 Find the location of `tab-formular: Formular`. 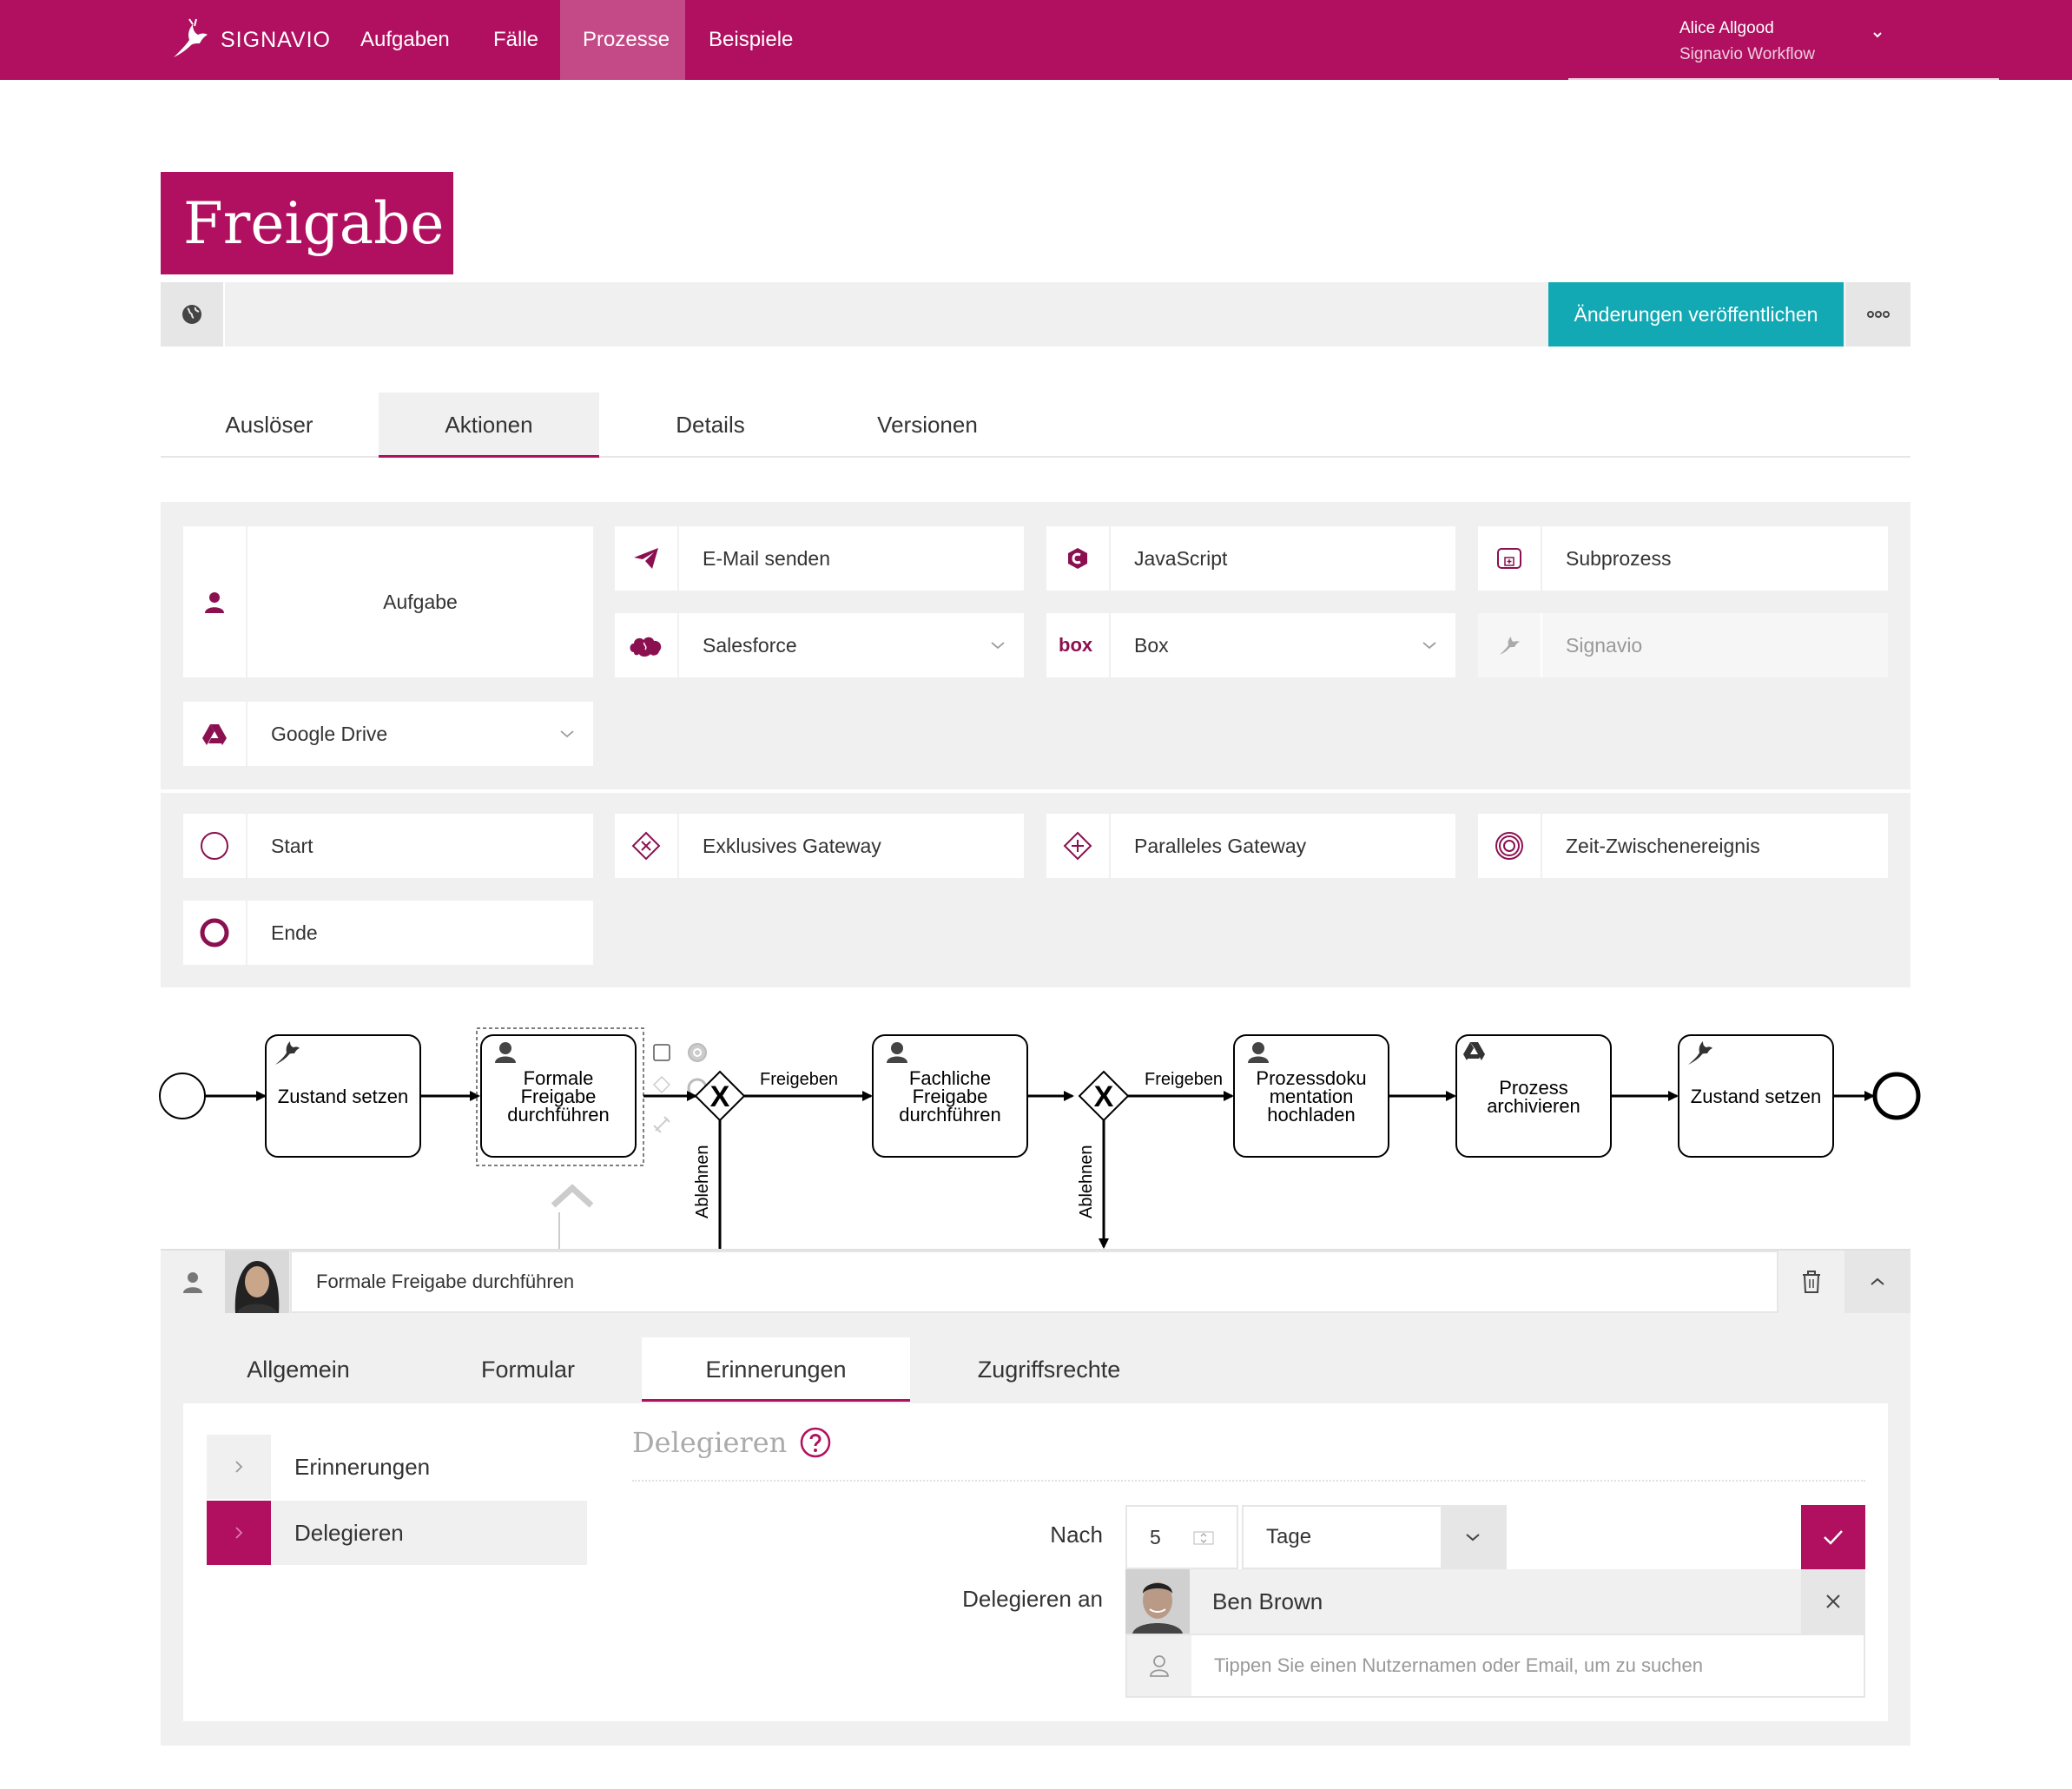

tab-formular: Formular is located at coordinates (528, 1369).